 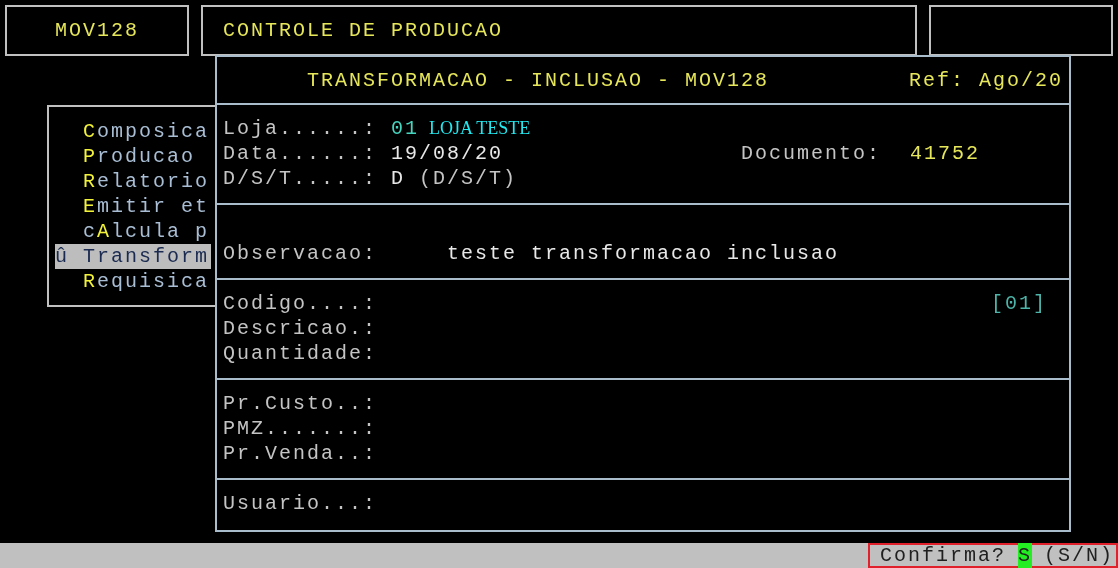 What do you see at coordinates (468, 178) in the screenshot?
I see `type-hint: (D/S/T)` at bounding box center [468, 178].